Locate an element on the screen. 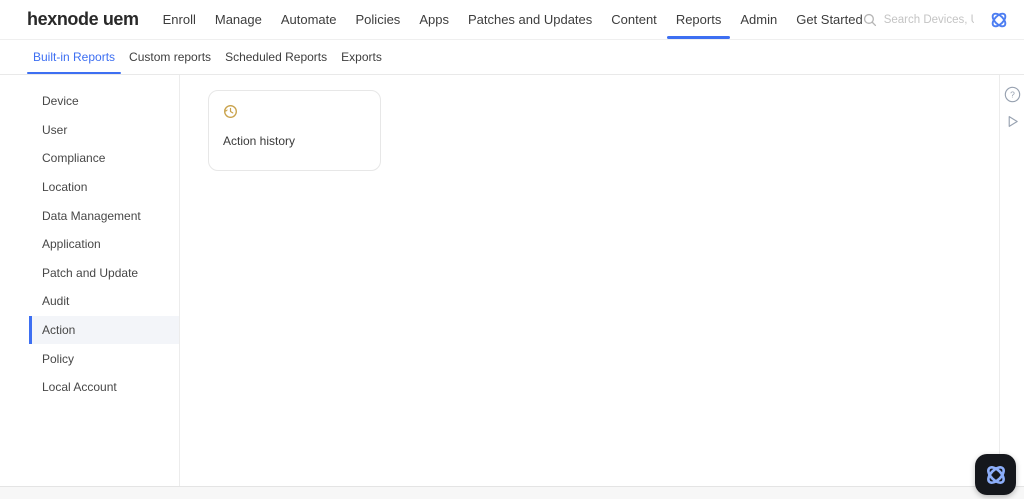  sidebar-item-application: Application is located at coordinates (104, 244).